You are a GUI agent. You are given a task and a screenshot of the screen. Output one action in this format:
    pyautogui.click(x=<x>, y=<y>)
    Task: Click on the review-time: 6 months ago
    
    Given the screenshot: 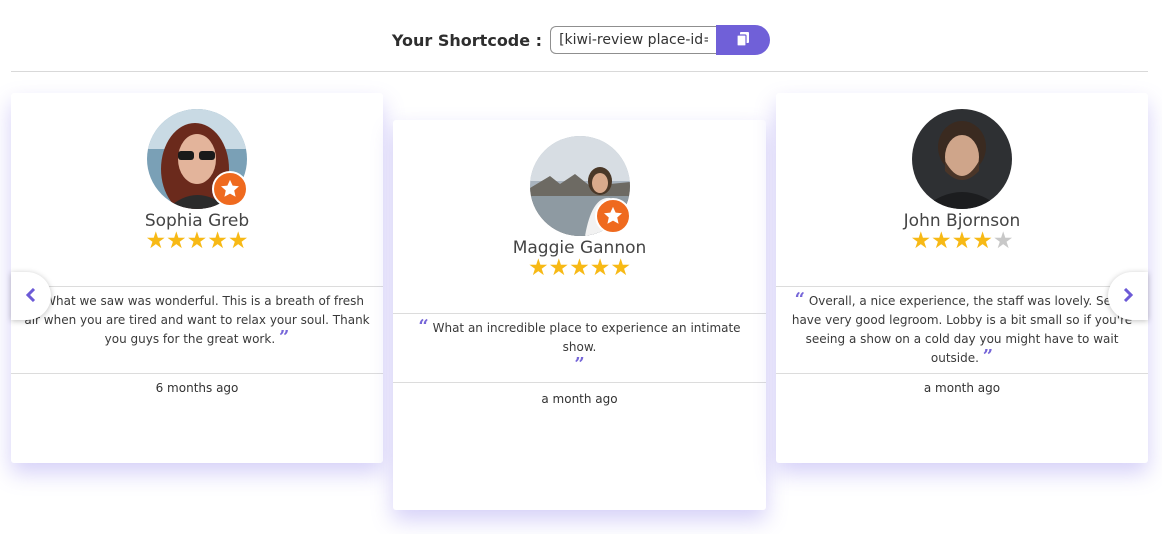 What is the action you would take?
    pyautogui.click(x=197, y=388)
    